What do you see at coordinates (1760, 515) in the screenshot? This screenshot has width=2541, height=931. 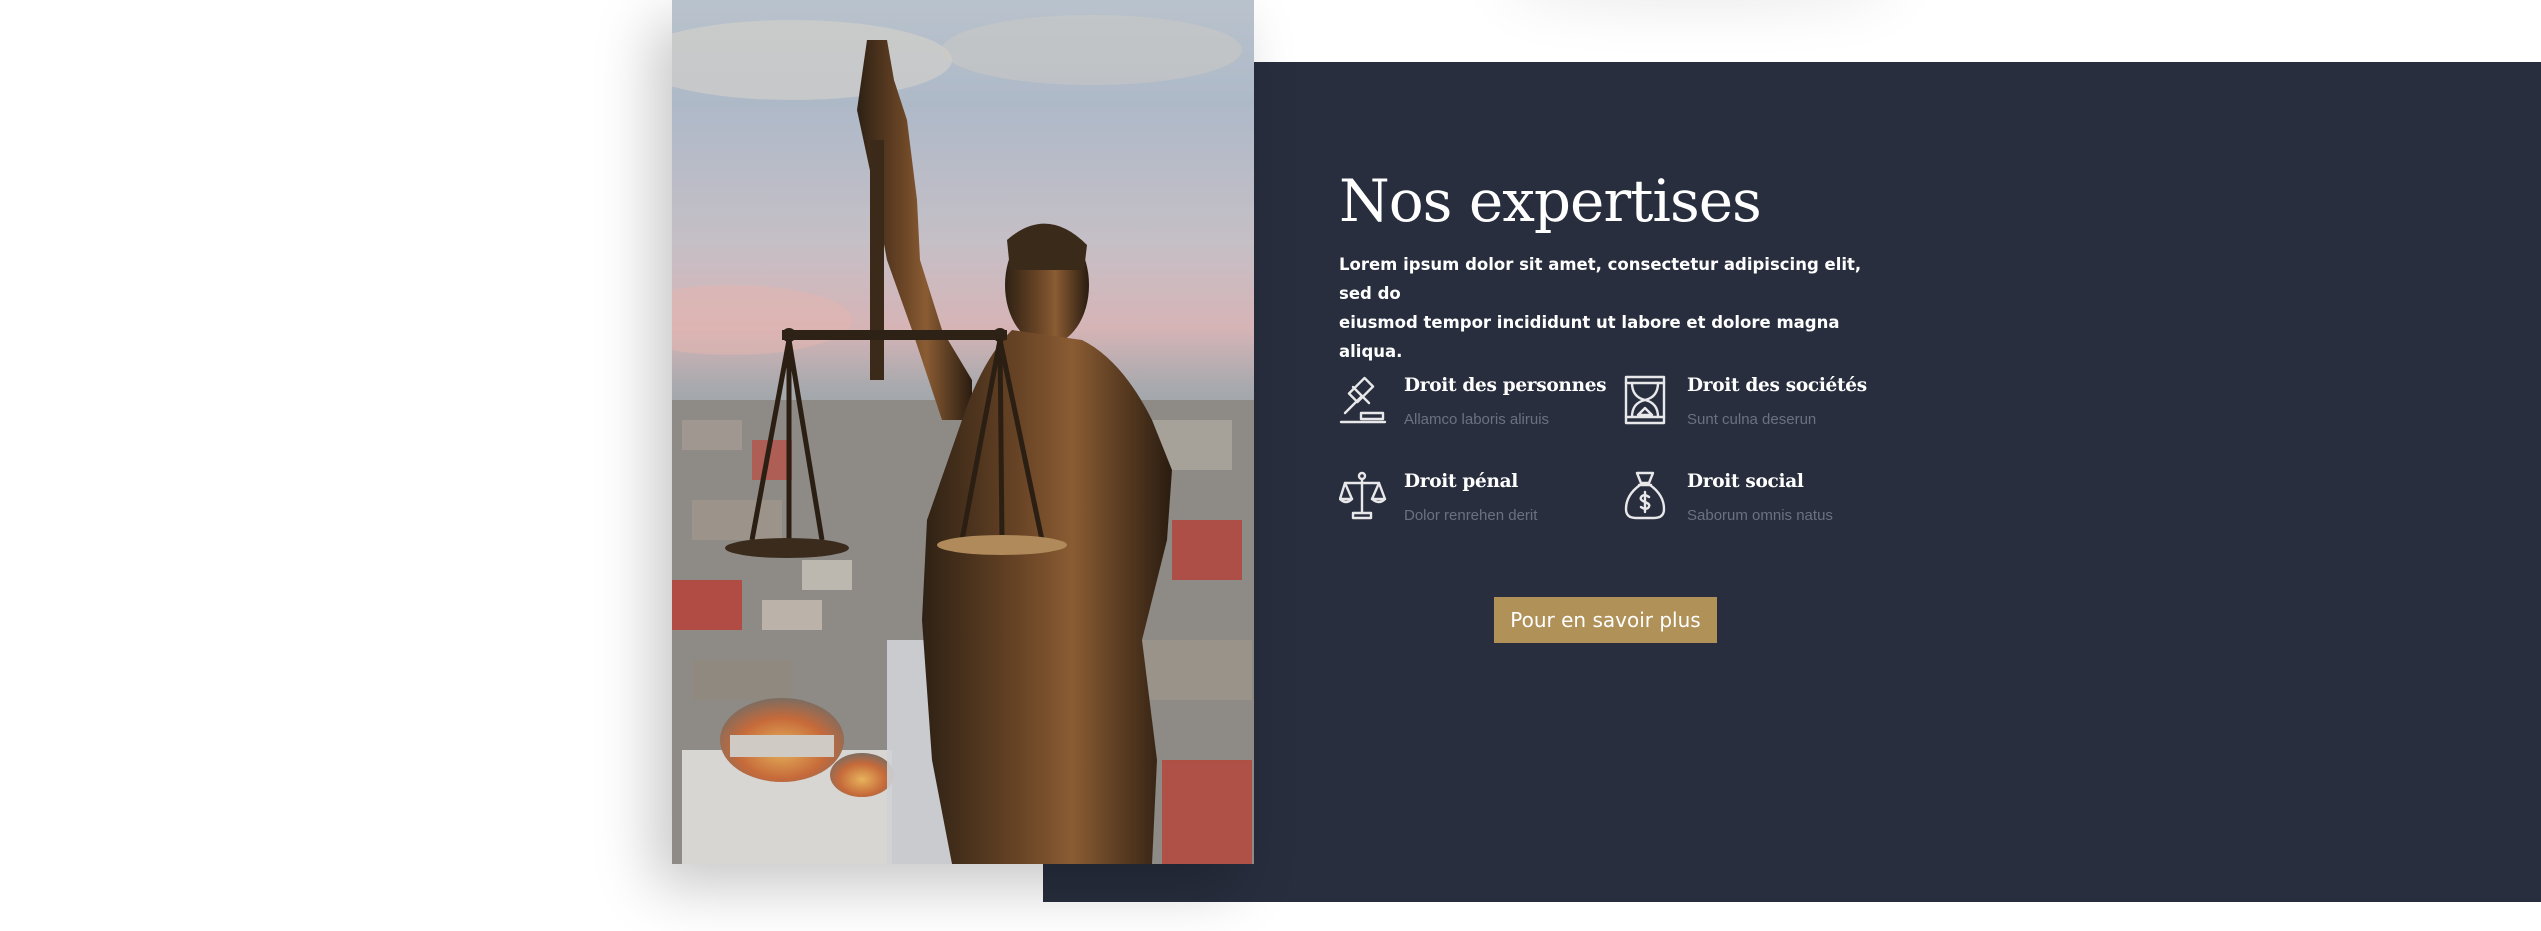 I see `expertise-description: Saborum omnis natus` at bounding box center [1760, 515].